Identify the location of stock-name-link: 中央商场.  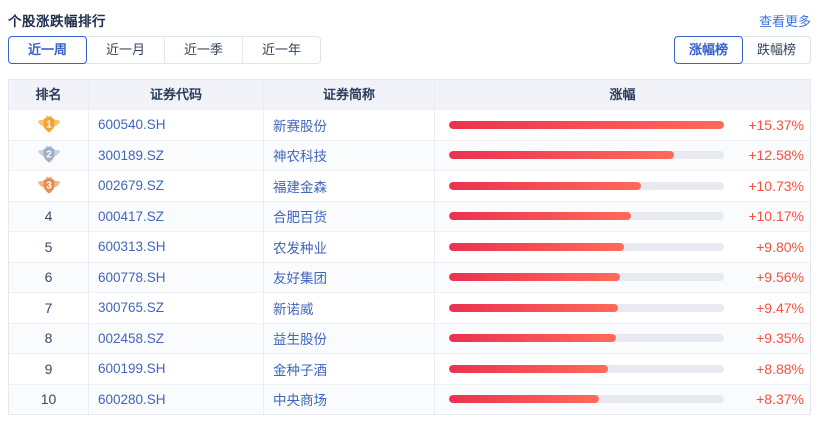
(300, 399).